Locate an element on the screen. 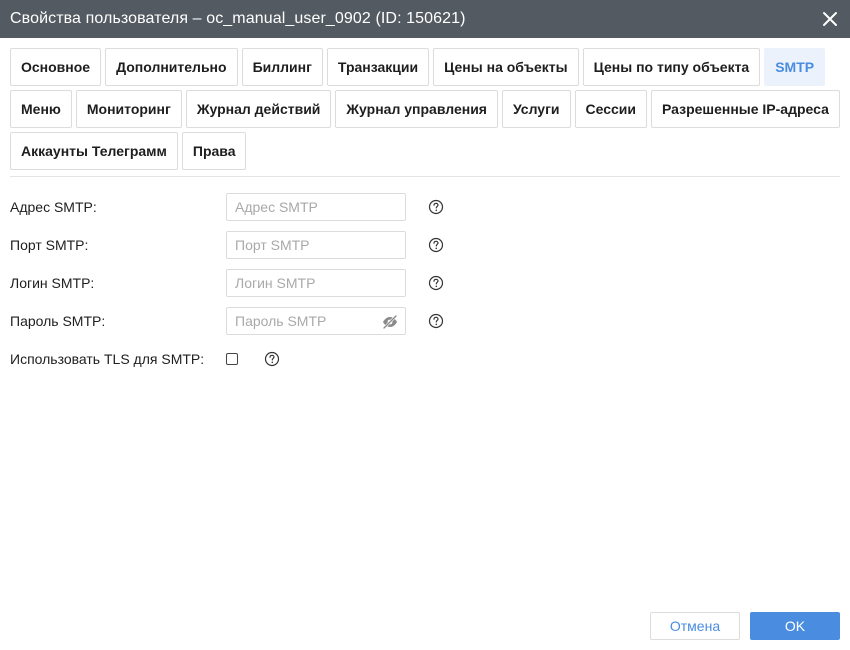 This screenshot has height=650, width=850. tab-13: Разрешенные IP-адреса is located at coordinates (745, 109).